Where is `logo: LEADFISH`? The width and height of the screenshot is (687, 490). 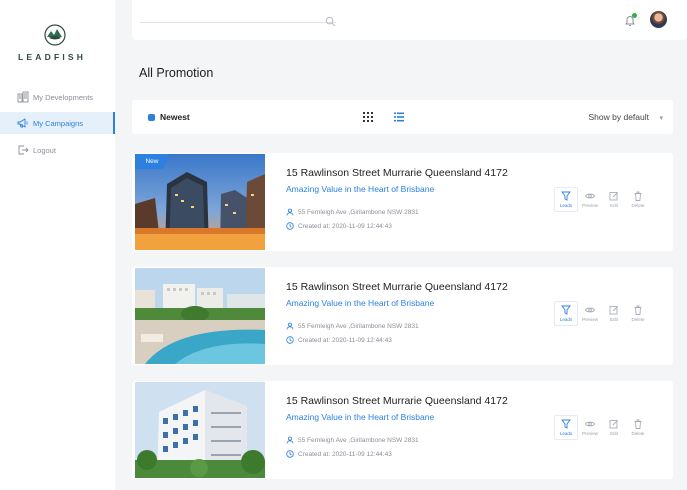
logo: LEADFISH is located at coordinates (59, 44).